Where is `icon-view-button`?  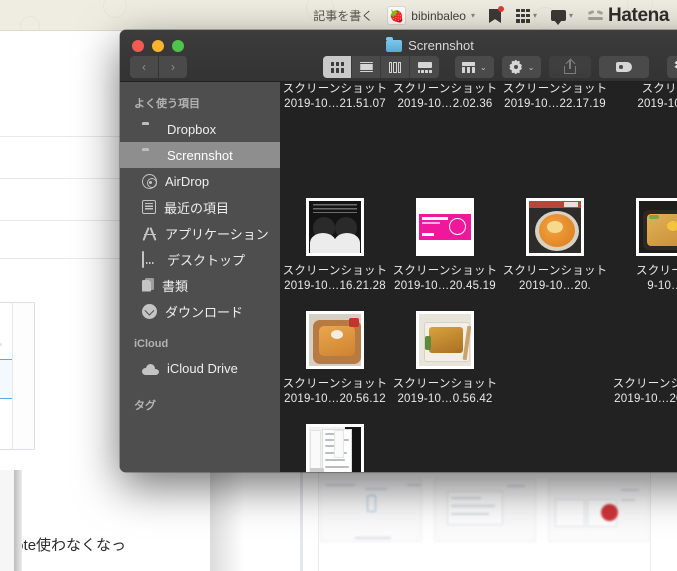 icon-view-button is located at coordinates (337, 67).